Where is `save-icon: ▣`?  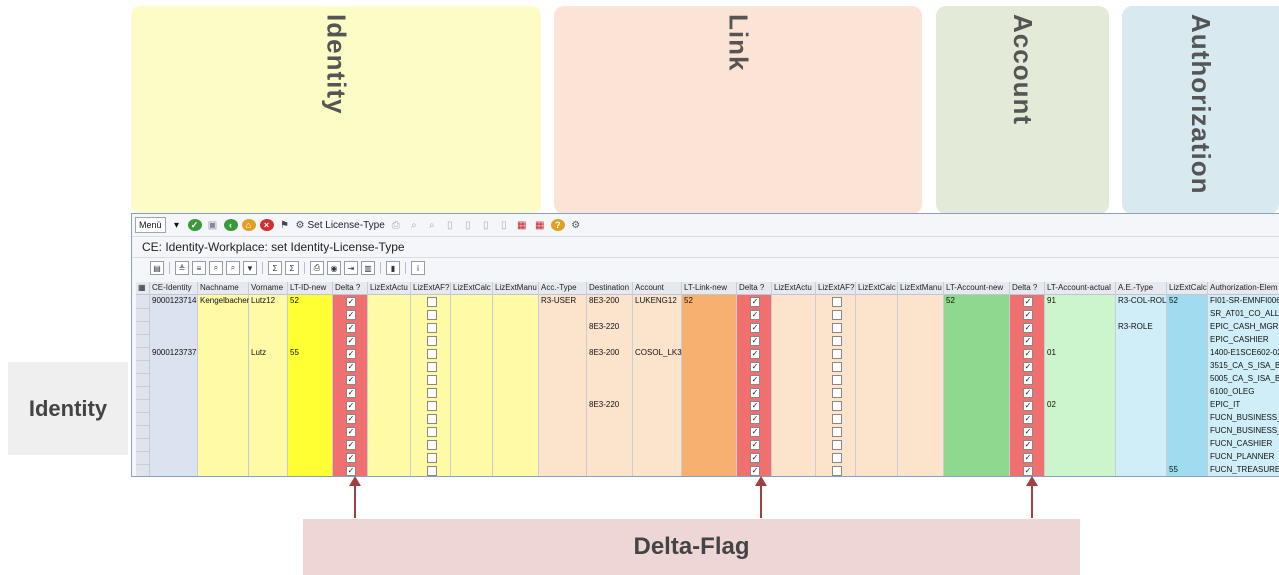 save-icon: ▣ is located at coordinates (213, 225).